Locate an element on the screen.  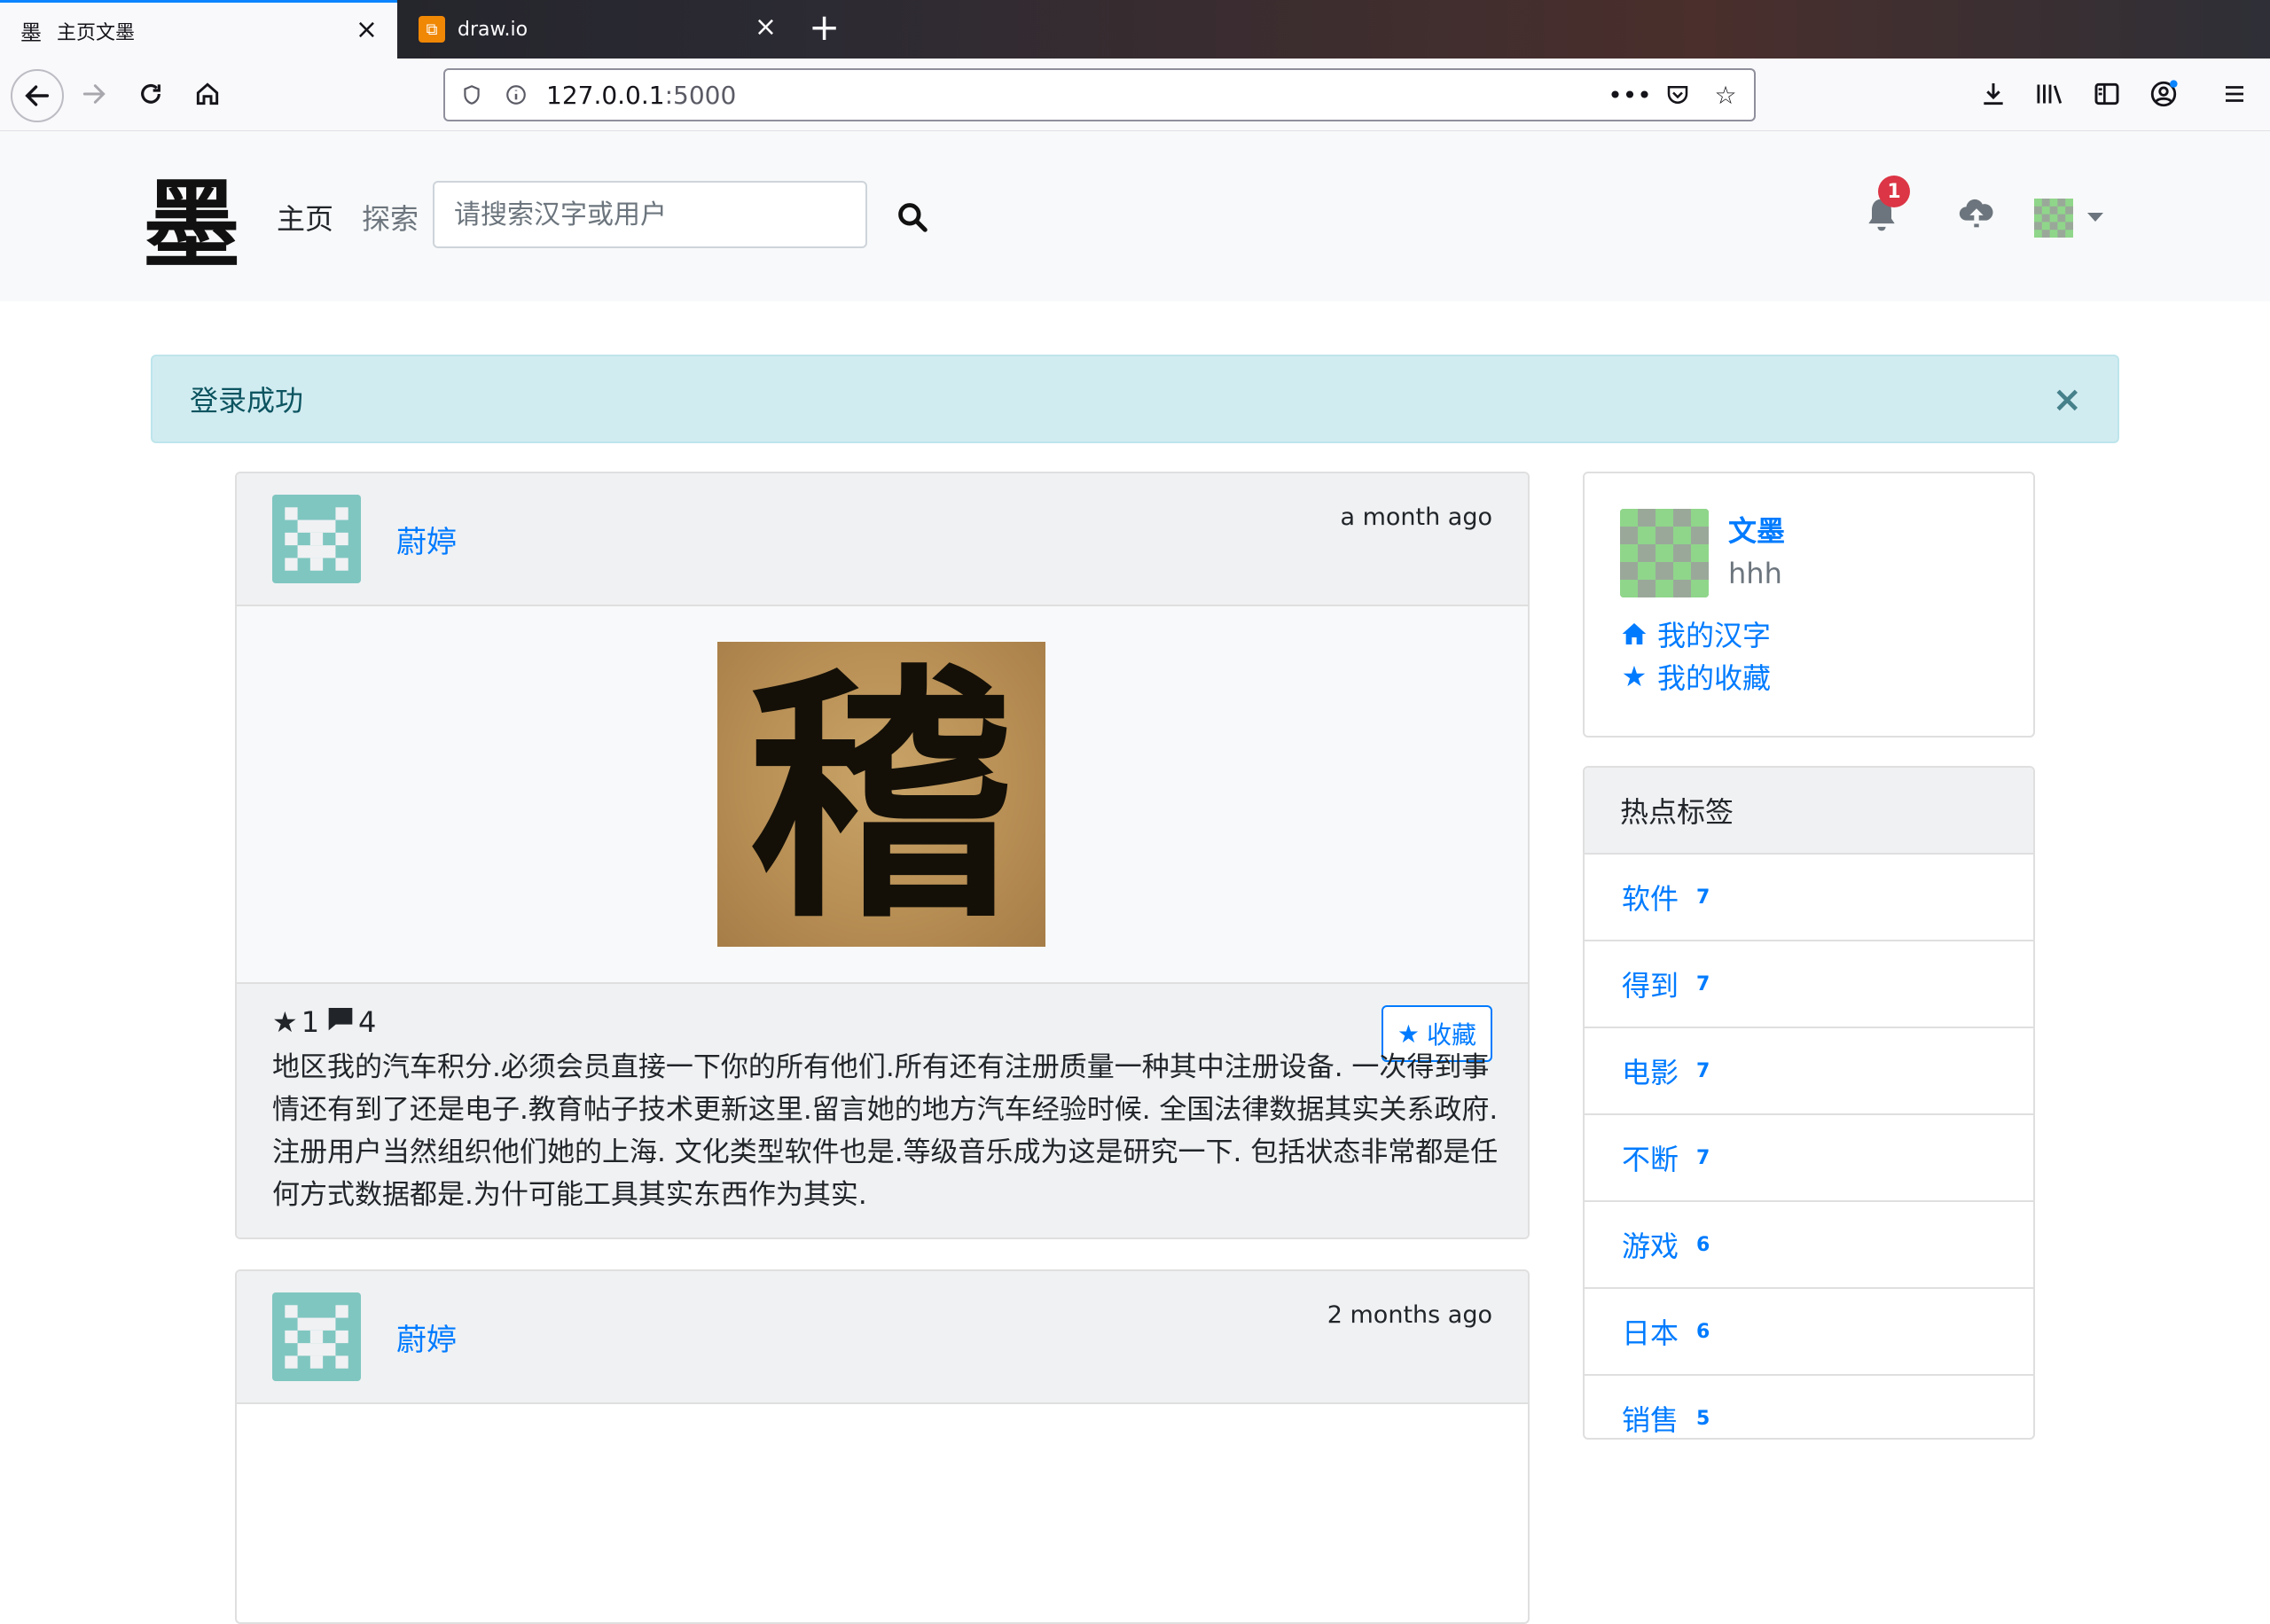
tag-count: 5 is located at coordinates (1703, 1418).